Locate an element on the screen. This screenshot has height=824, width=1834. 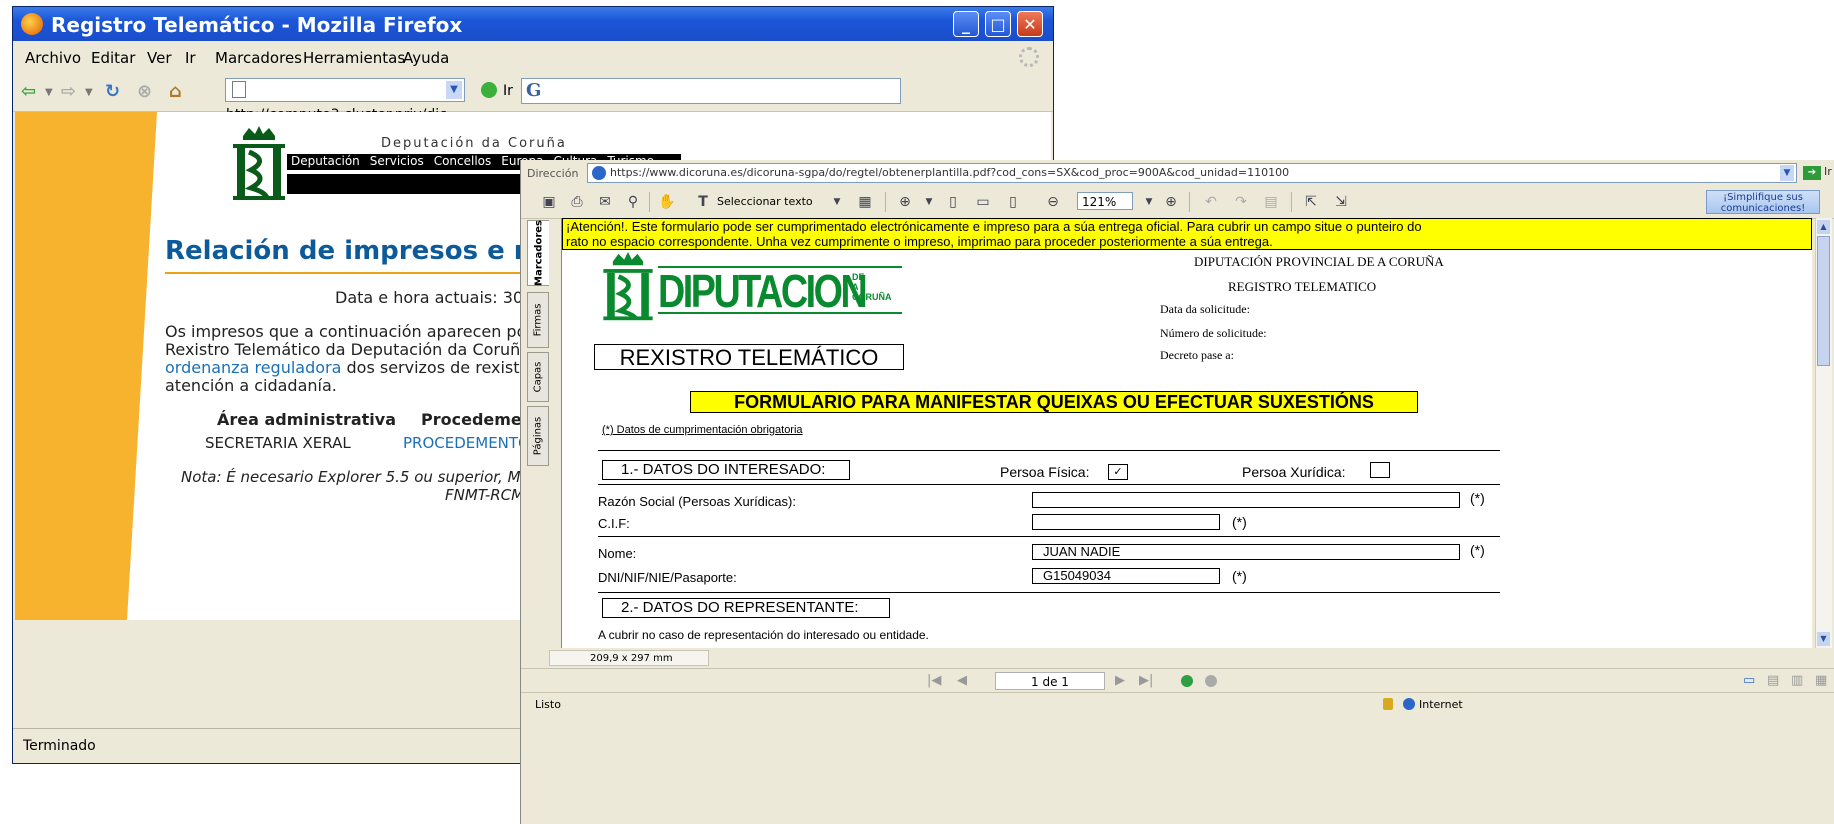
zoom-out-icon: ⊖ is located at coordinates (1053, 202).